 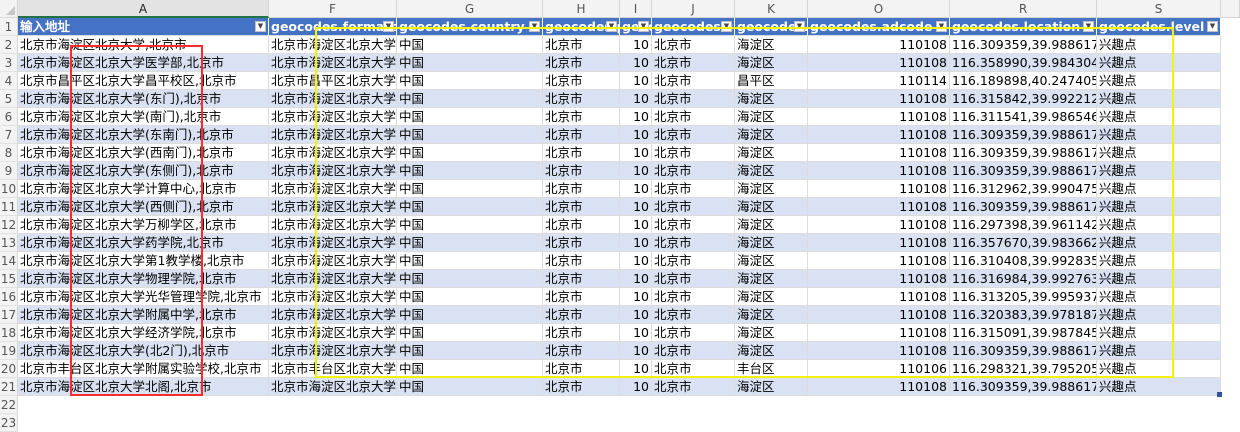 What do you see at coordinates (9, 279) in the screenshot?
I see `row-header: 15` at bounding box center [9, 279].